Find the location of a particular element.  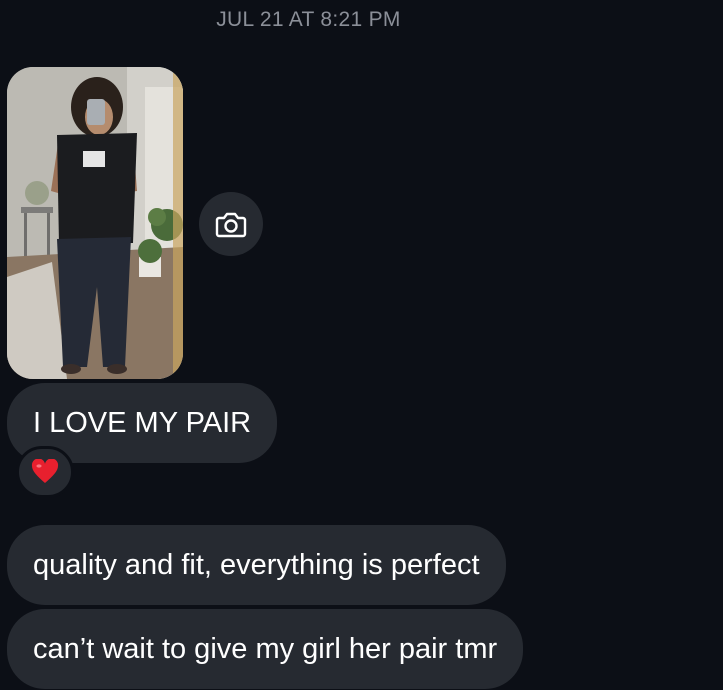

message-text: quality and fit, everything is perfect is located at coordinates (256, 564).